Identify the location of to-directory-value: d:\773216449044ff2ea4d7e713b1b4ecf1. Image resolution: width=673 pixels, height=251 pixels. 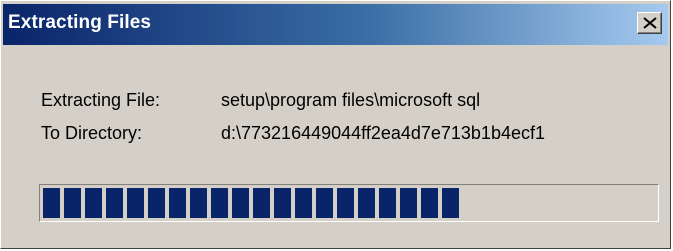
(383, 133).